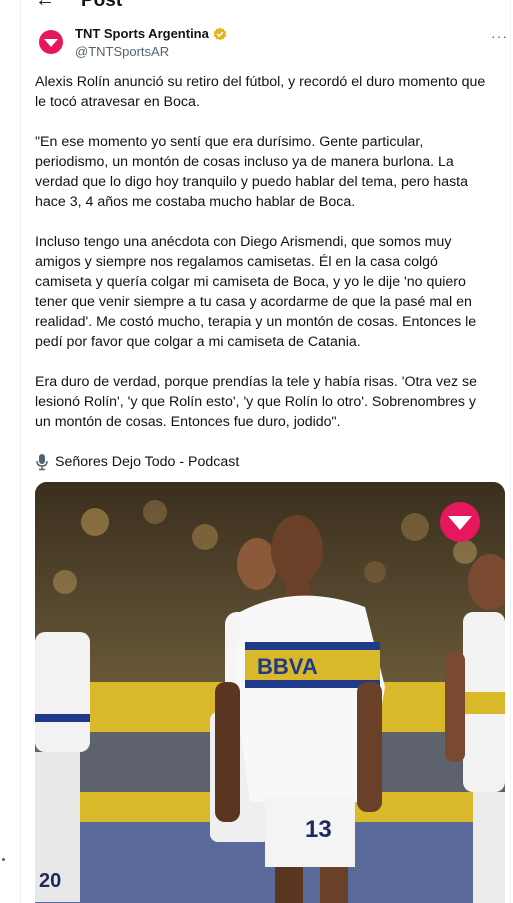  Describe the element at coordinates (318, 829) in the screenshot. I see `svg-text: 13` at that location.